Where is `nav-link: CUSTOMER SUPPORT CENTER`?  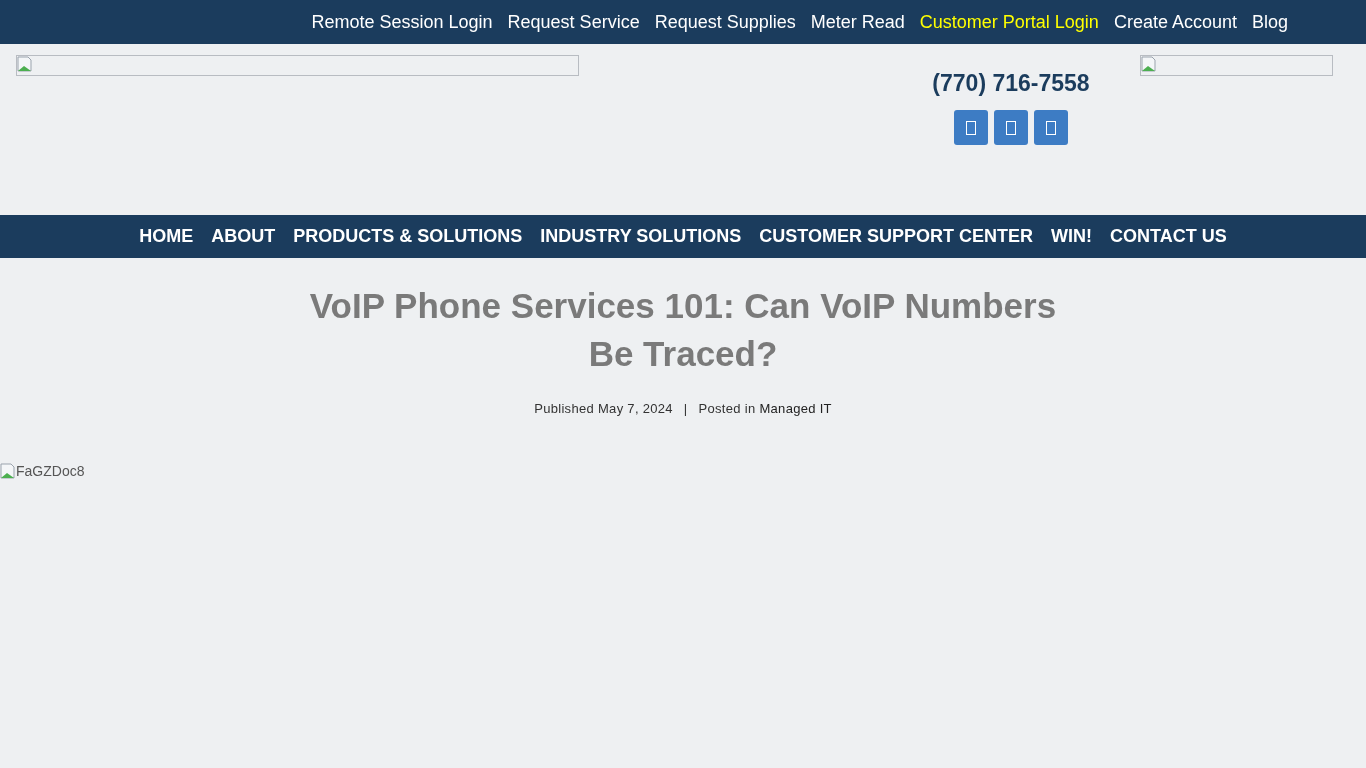 nav-link: CUSTOMER SUPPORT CENTER is located at coordinates (896, 236).